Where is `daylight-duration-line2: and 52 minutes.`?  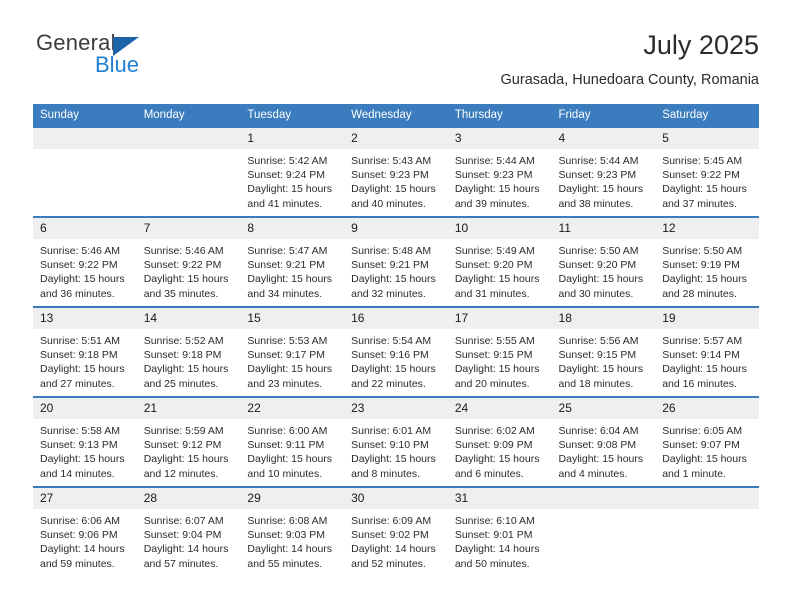
daylight-duration-line2: and 52 minutes. is located at coordinates (388, 563).